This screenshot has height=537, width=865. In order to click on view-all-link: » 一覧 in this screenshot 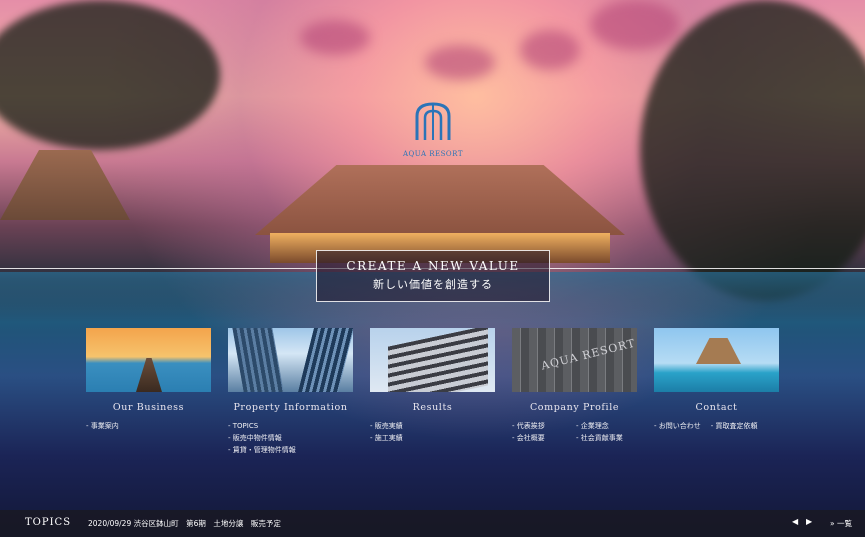, I will do `click(841, 523)`.